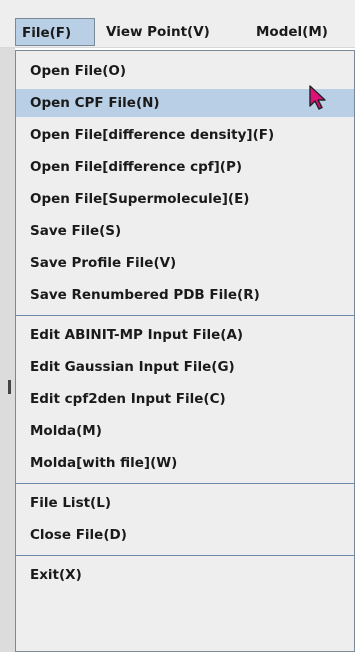  What do you see at coordinates (185, 103) in the screenshot?
I see `menu-item-open-cpf-file: Open CPF File(N)` at bounding box center [185, 103].